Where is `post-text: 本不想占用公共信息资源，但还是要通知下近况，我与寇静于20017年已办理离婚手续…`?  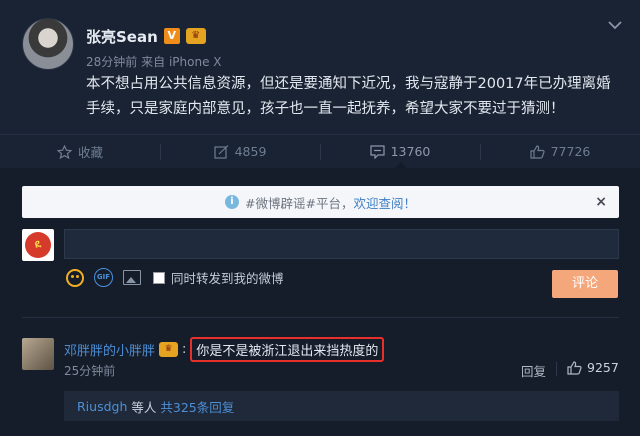
post-text: 本不想占用公共信息资源，但还是要通知下近况，我与寇静于20017年已办理离婚手续… is located at coordinates (348, 96).